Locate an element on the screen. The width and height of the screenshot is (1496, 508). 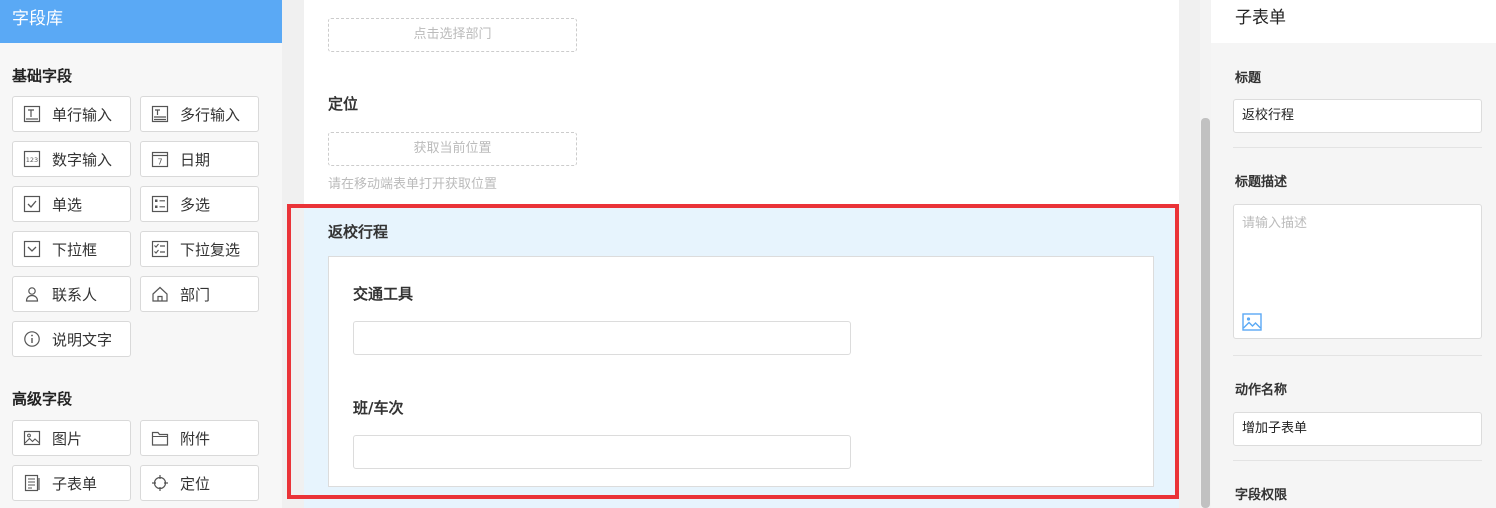
subform-title: 返校行程 is located at coordinates (358, 232).